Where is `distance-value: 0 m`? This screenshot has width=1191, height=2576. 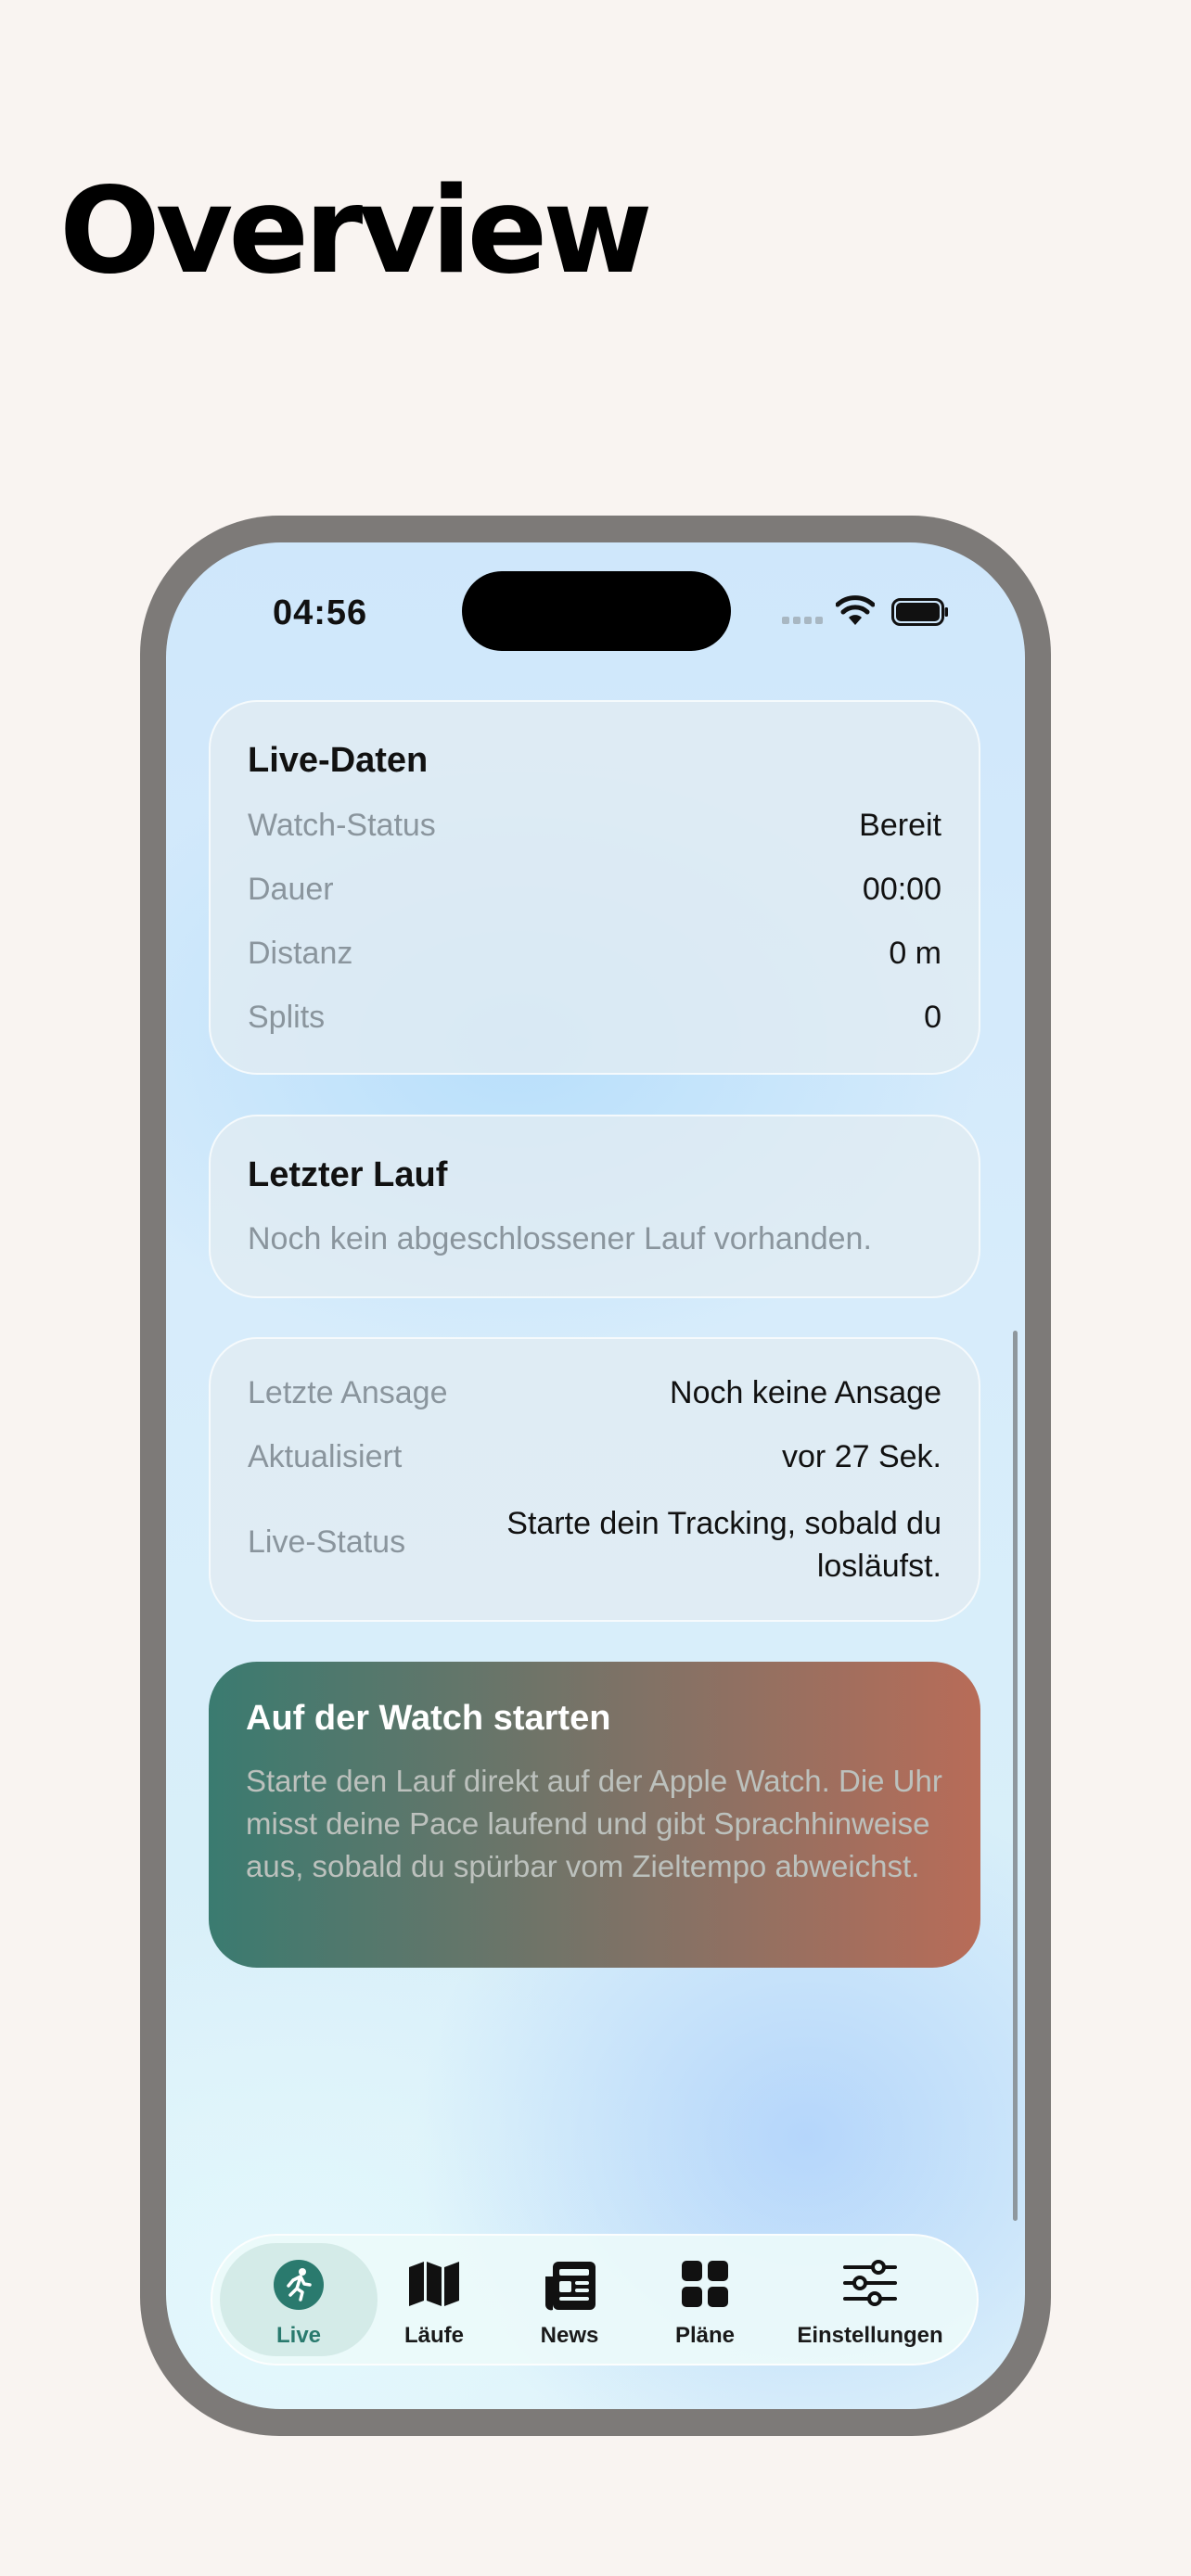
distance-value: 0 m is located at coordinates (915, 953).